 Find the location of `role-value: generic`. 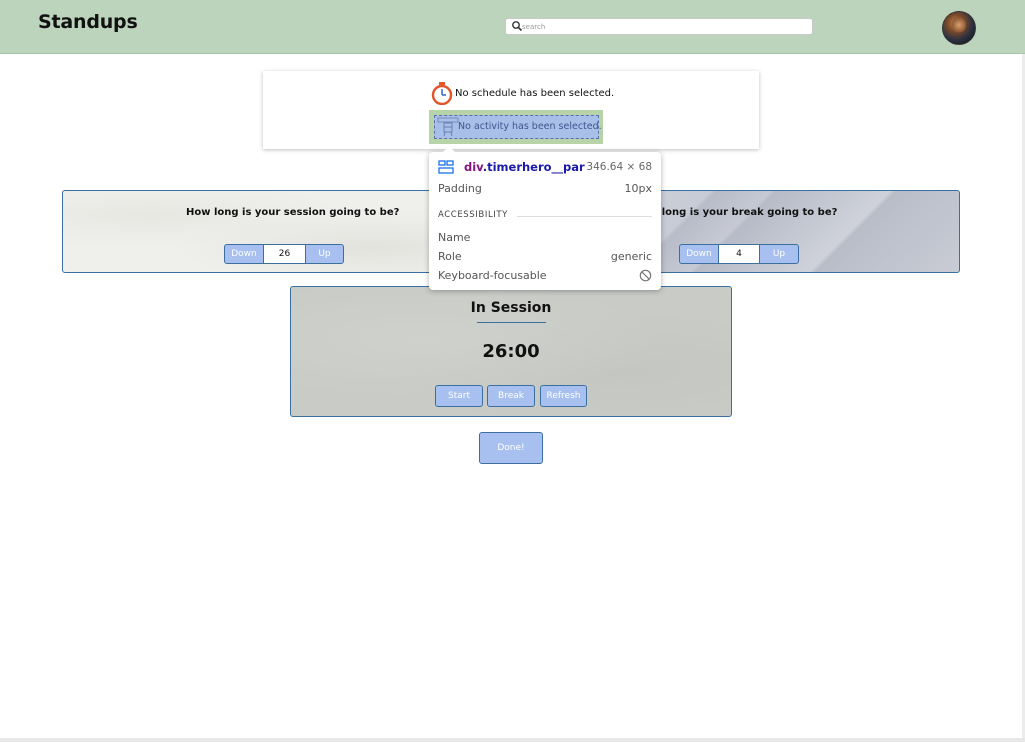

role-value: generic is located at coordinates (631, 256).